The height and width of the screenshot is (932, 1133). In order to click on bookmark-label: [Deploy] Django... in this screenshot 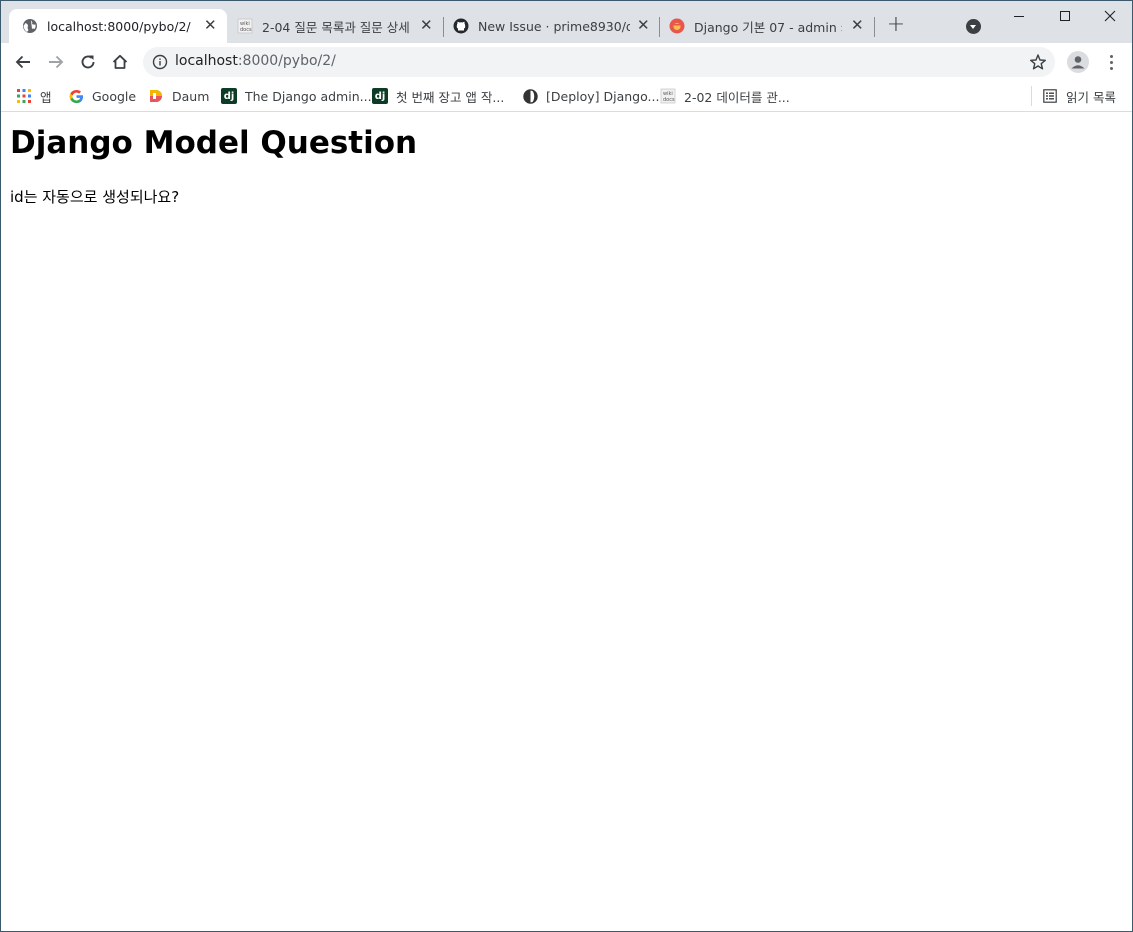, I will do `click(603, 96)`.